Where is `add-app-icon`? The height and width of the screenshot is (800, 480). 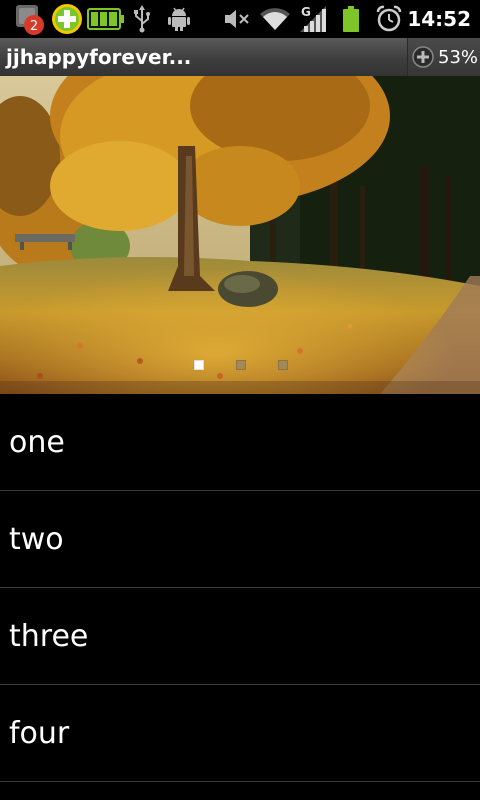 add-app-icon is located at coordinates (67, 19).